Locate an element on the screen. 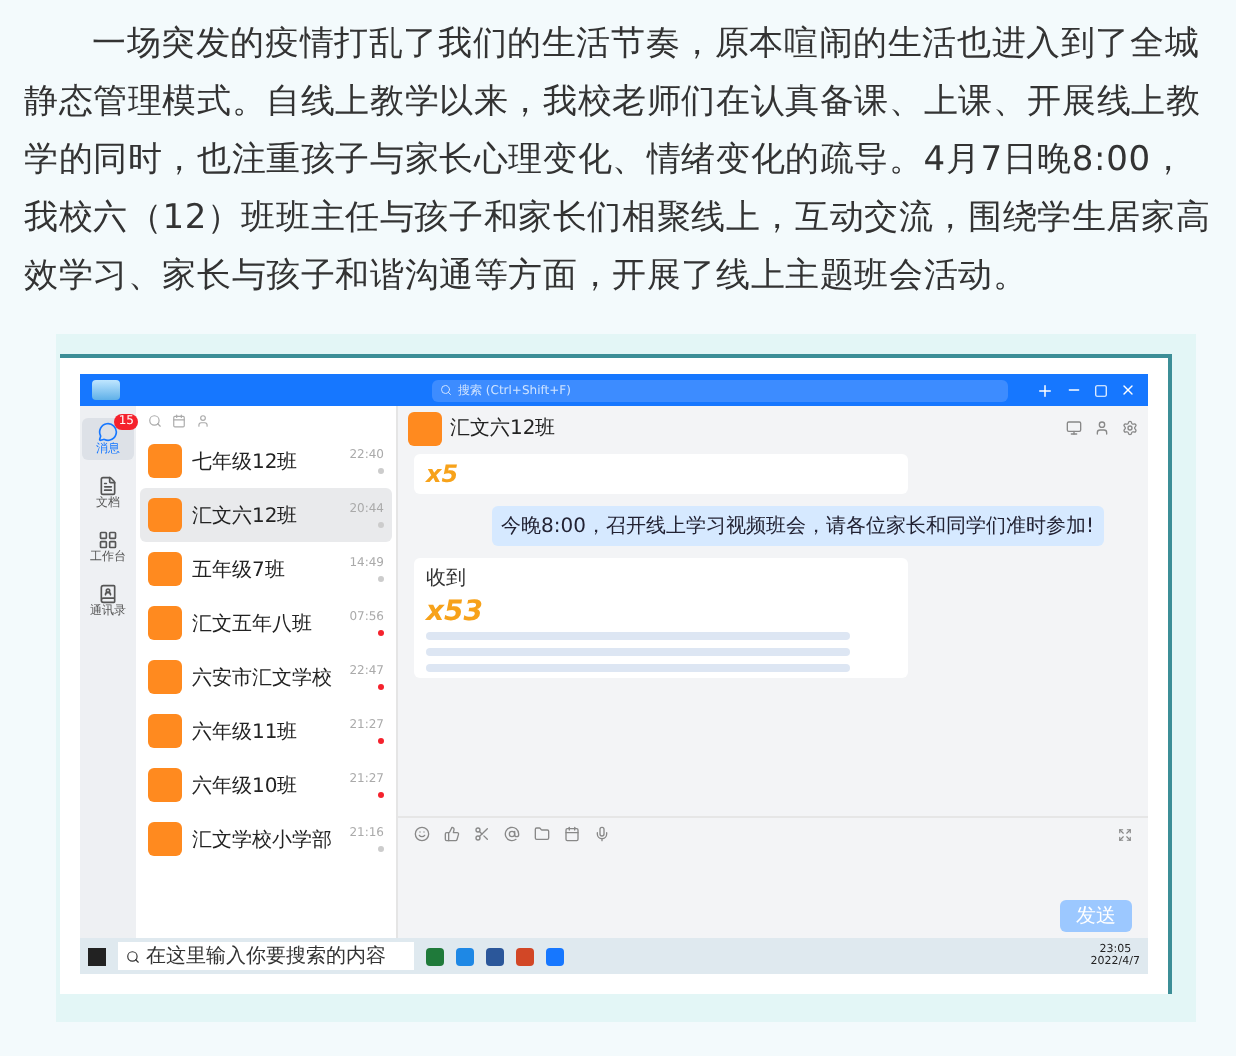 The image size is (1236, 1056). screen-icon is located at coordinates (1074, 428).